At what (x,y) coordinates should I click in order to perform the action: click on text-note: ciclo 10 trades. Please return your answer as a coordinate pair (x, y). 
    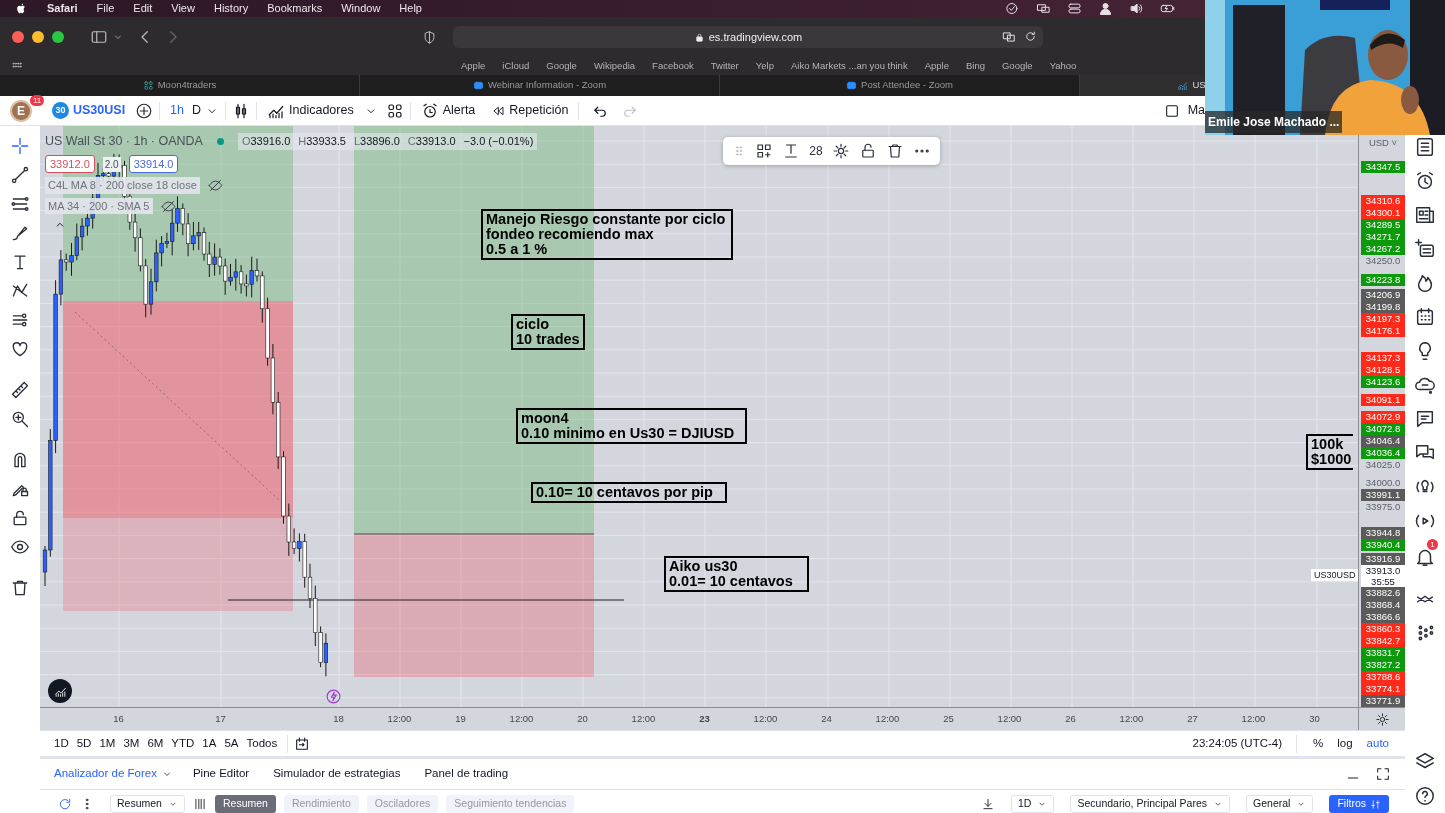
    Looking at the image, I should click on (548, 332).